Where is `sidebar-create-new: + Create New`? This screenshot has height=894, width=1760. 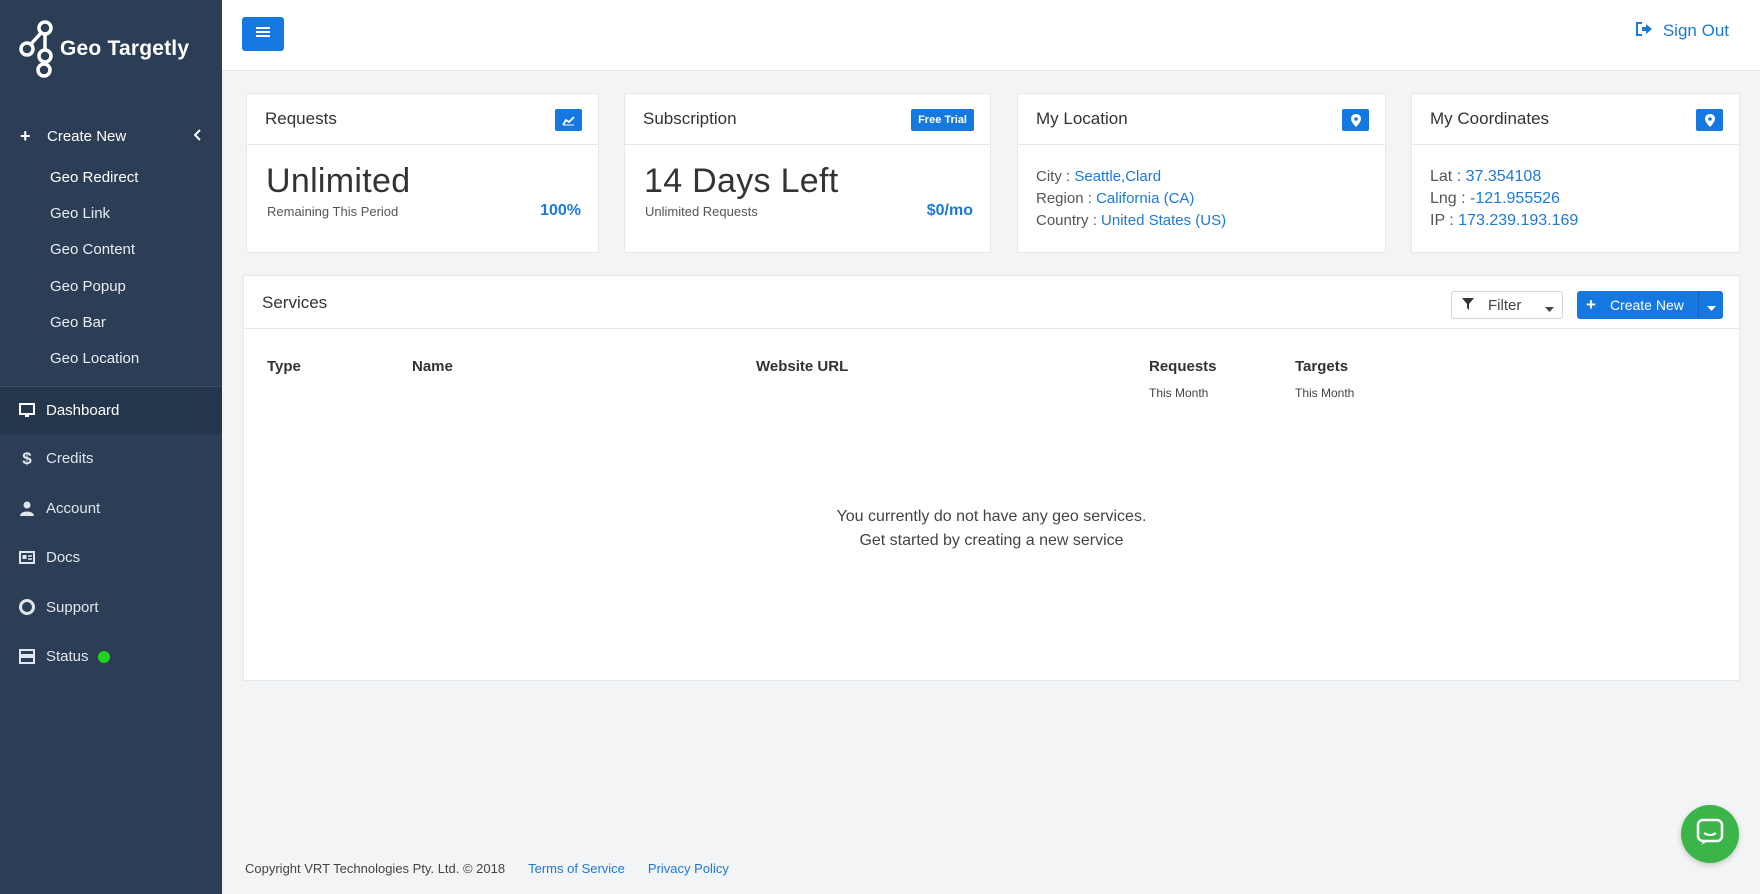
sidebar-create-new: + Create New is located at coordinates (111, 136).